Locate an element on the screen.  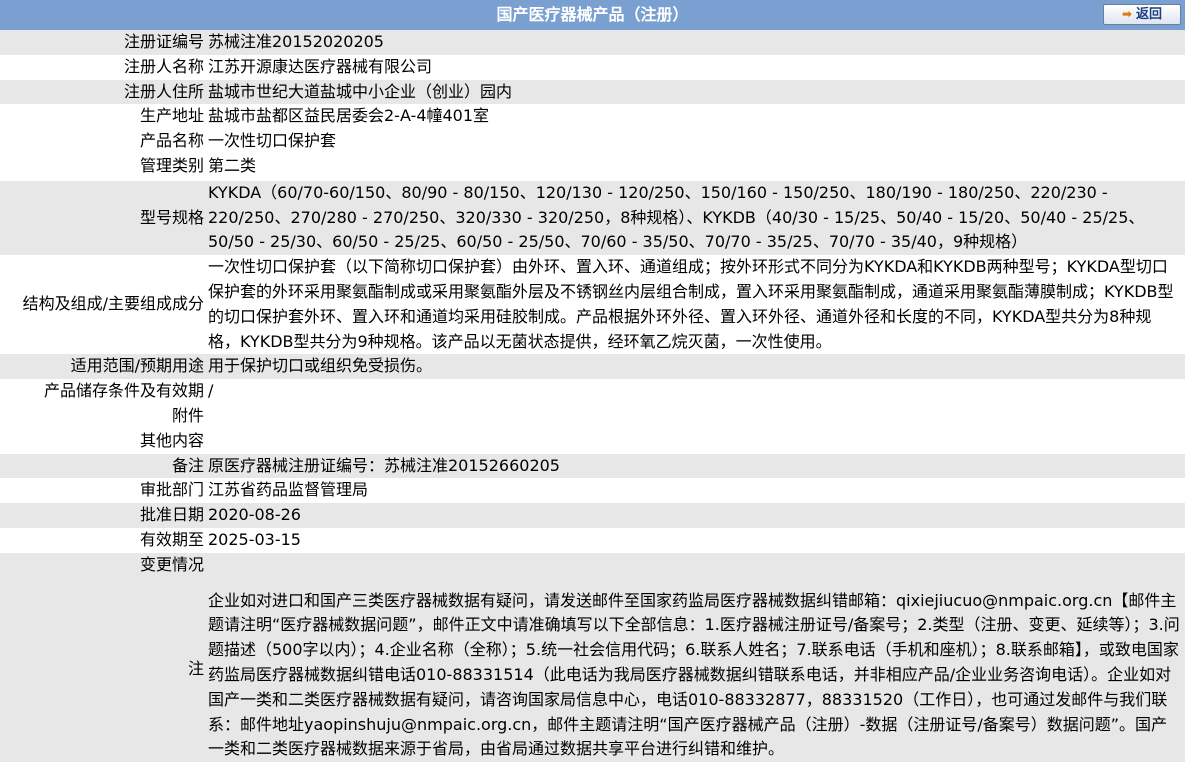
table-row: 其他内容 is located at coordinates (592, 441).